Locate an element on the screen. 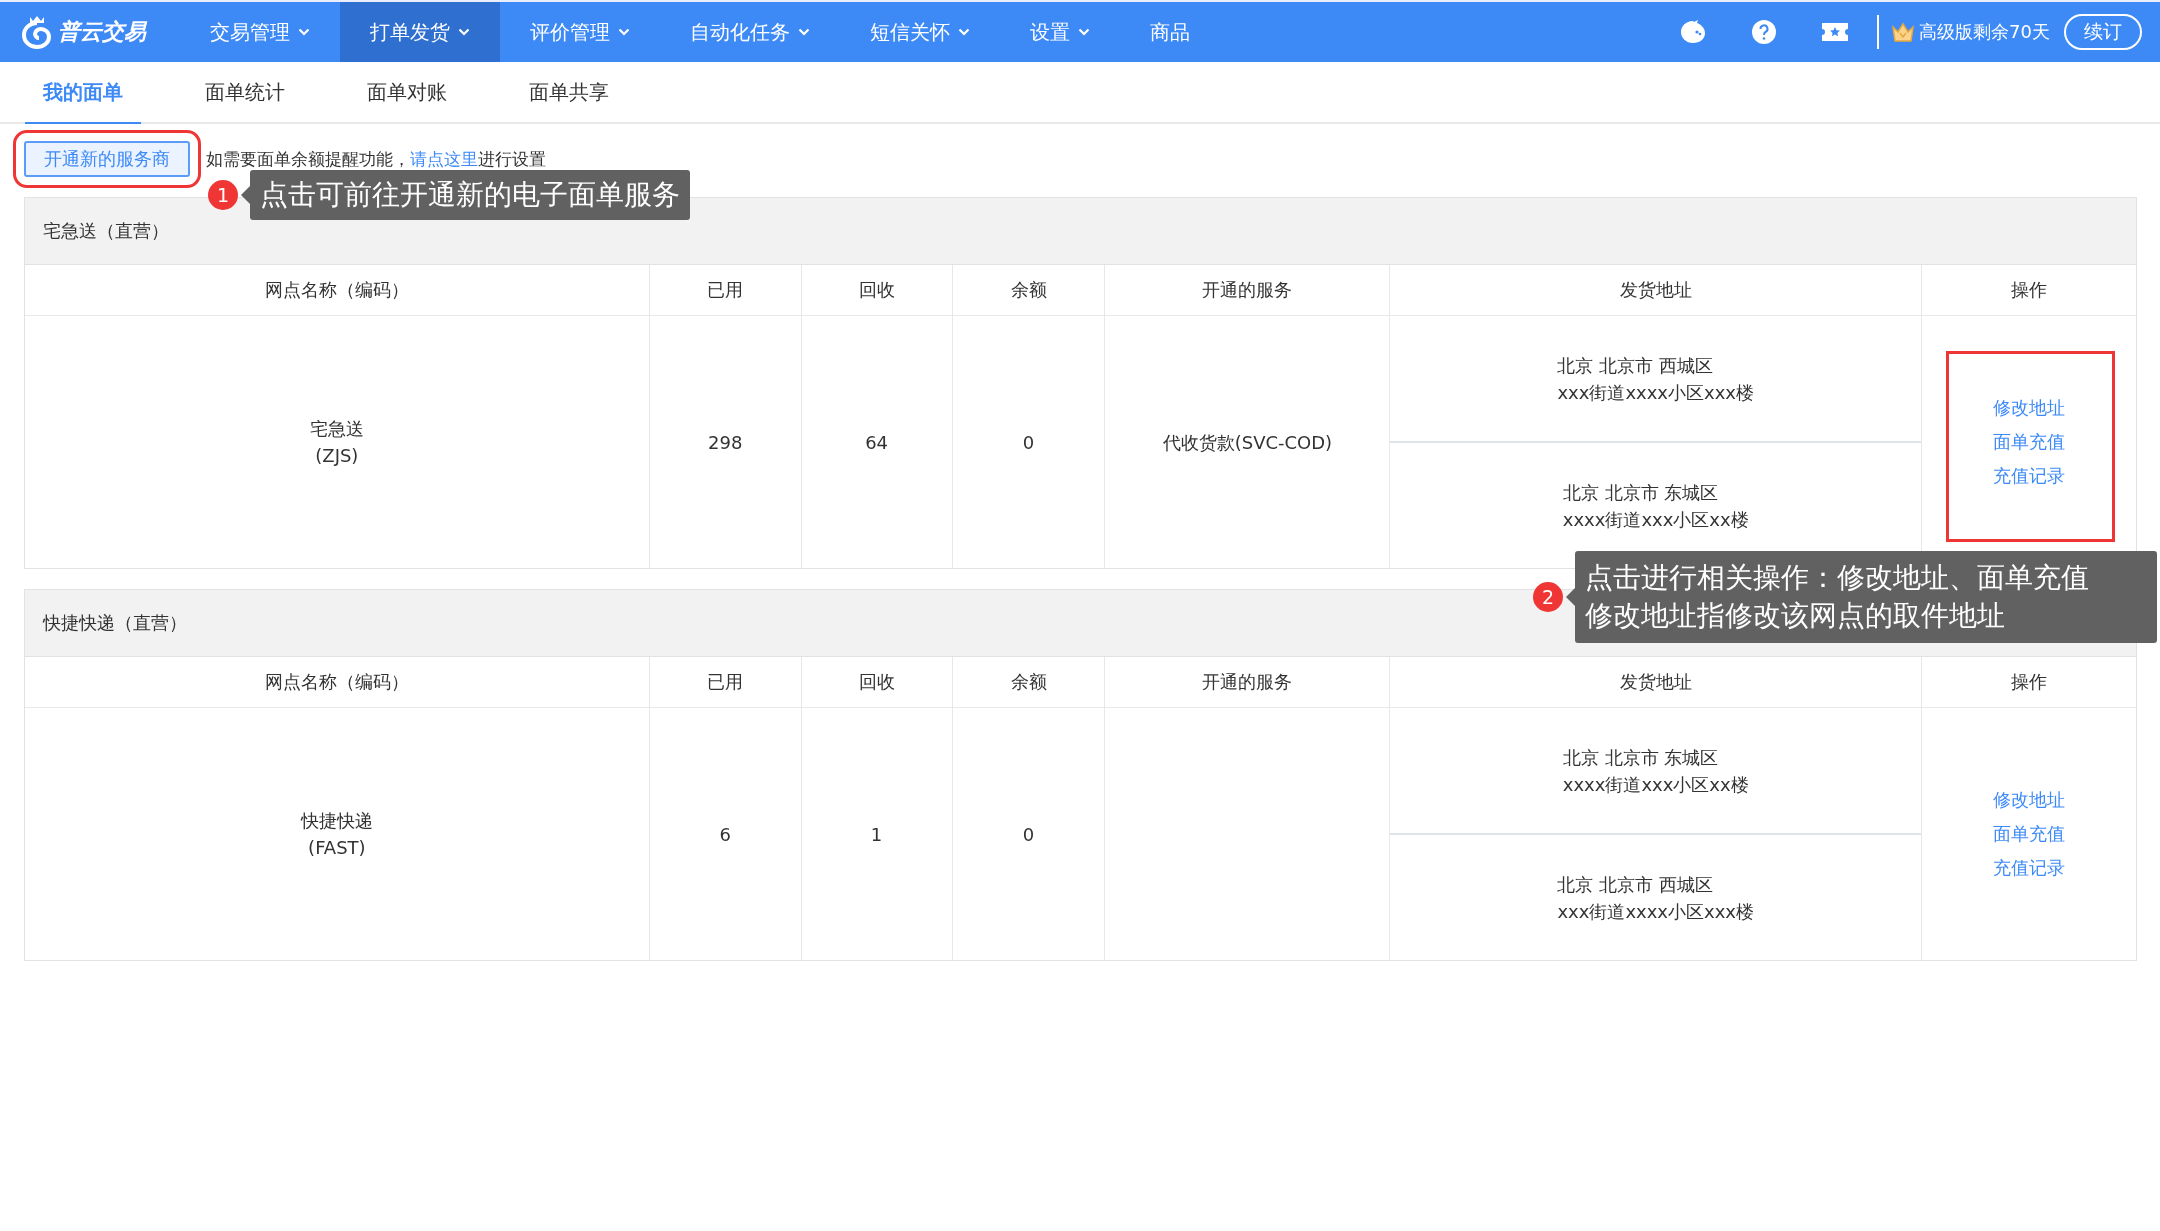 The width and height of the screenshot is (2160, 1231). tab: 面单统计 is located at coordinates (245, 93).